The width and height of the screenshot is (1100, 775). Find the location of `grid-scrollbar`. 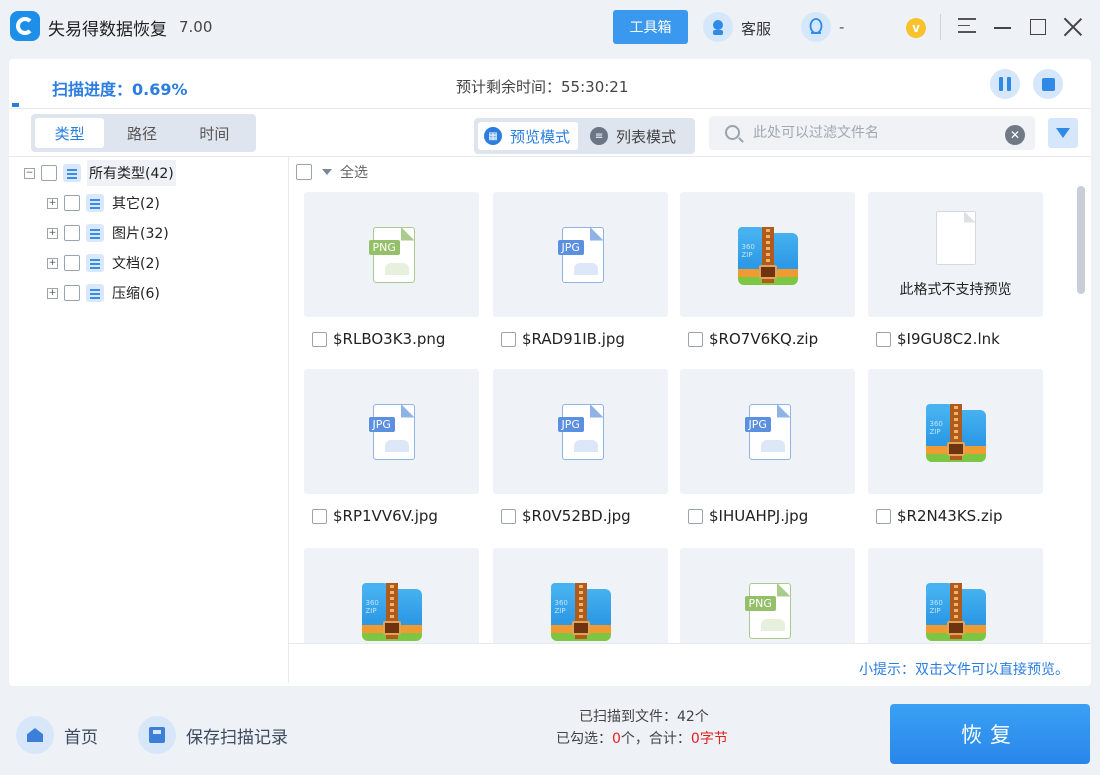

grid-scrollbar is located at coordinates (1081, 414).